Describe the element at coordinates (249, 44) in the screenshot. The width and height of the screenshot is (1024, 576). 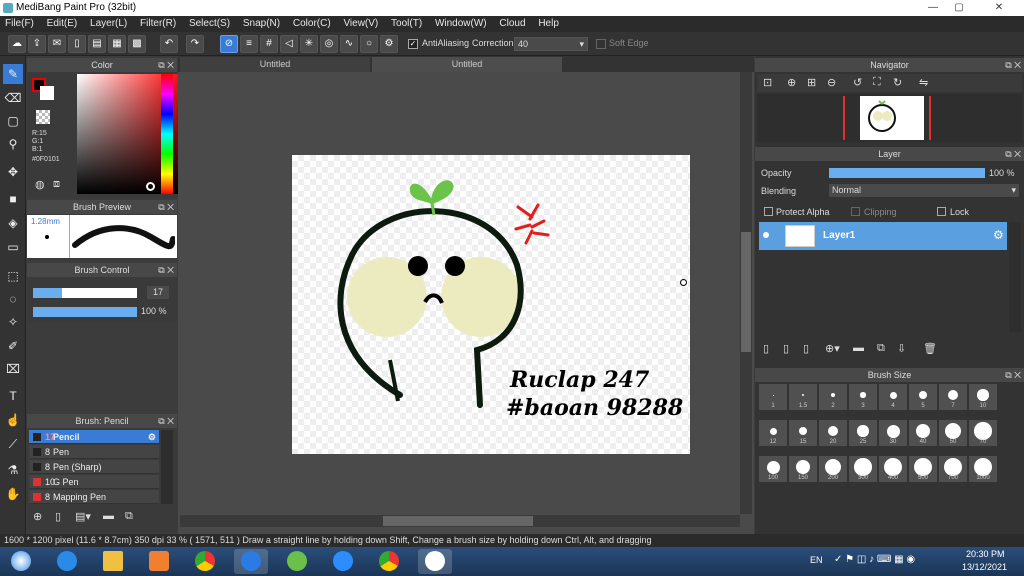
I see `snap-parallel-icon: ≡` at that location.